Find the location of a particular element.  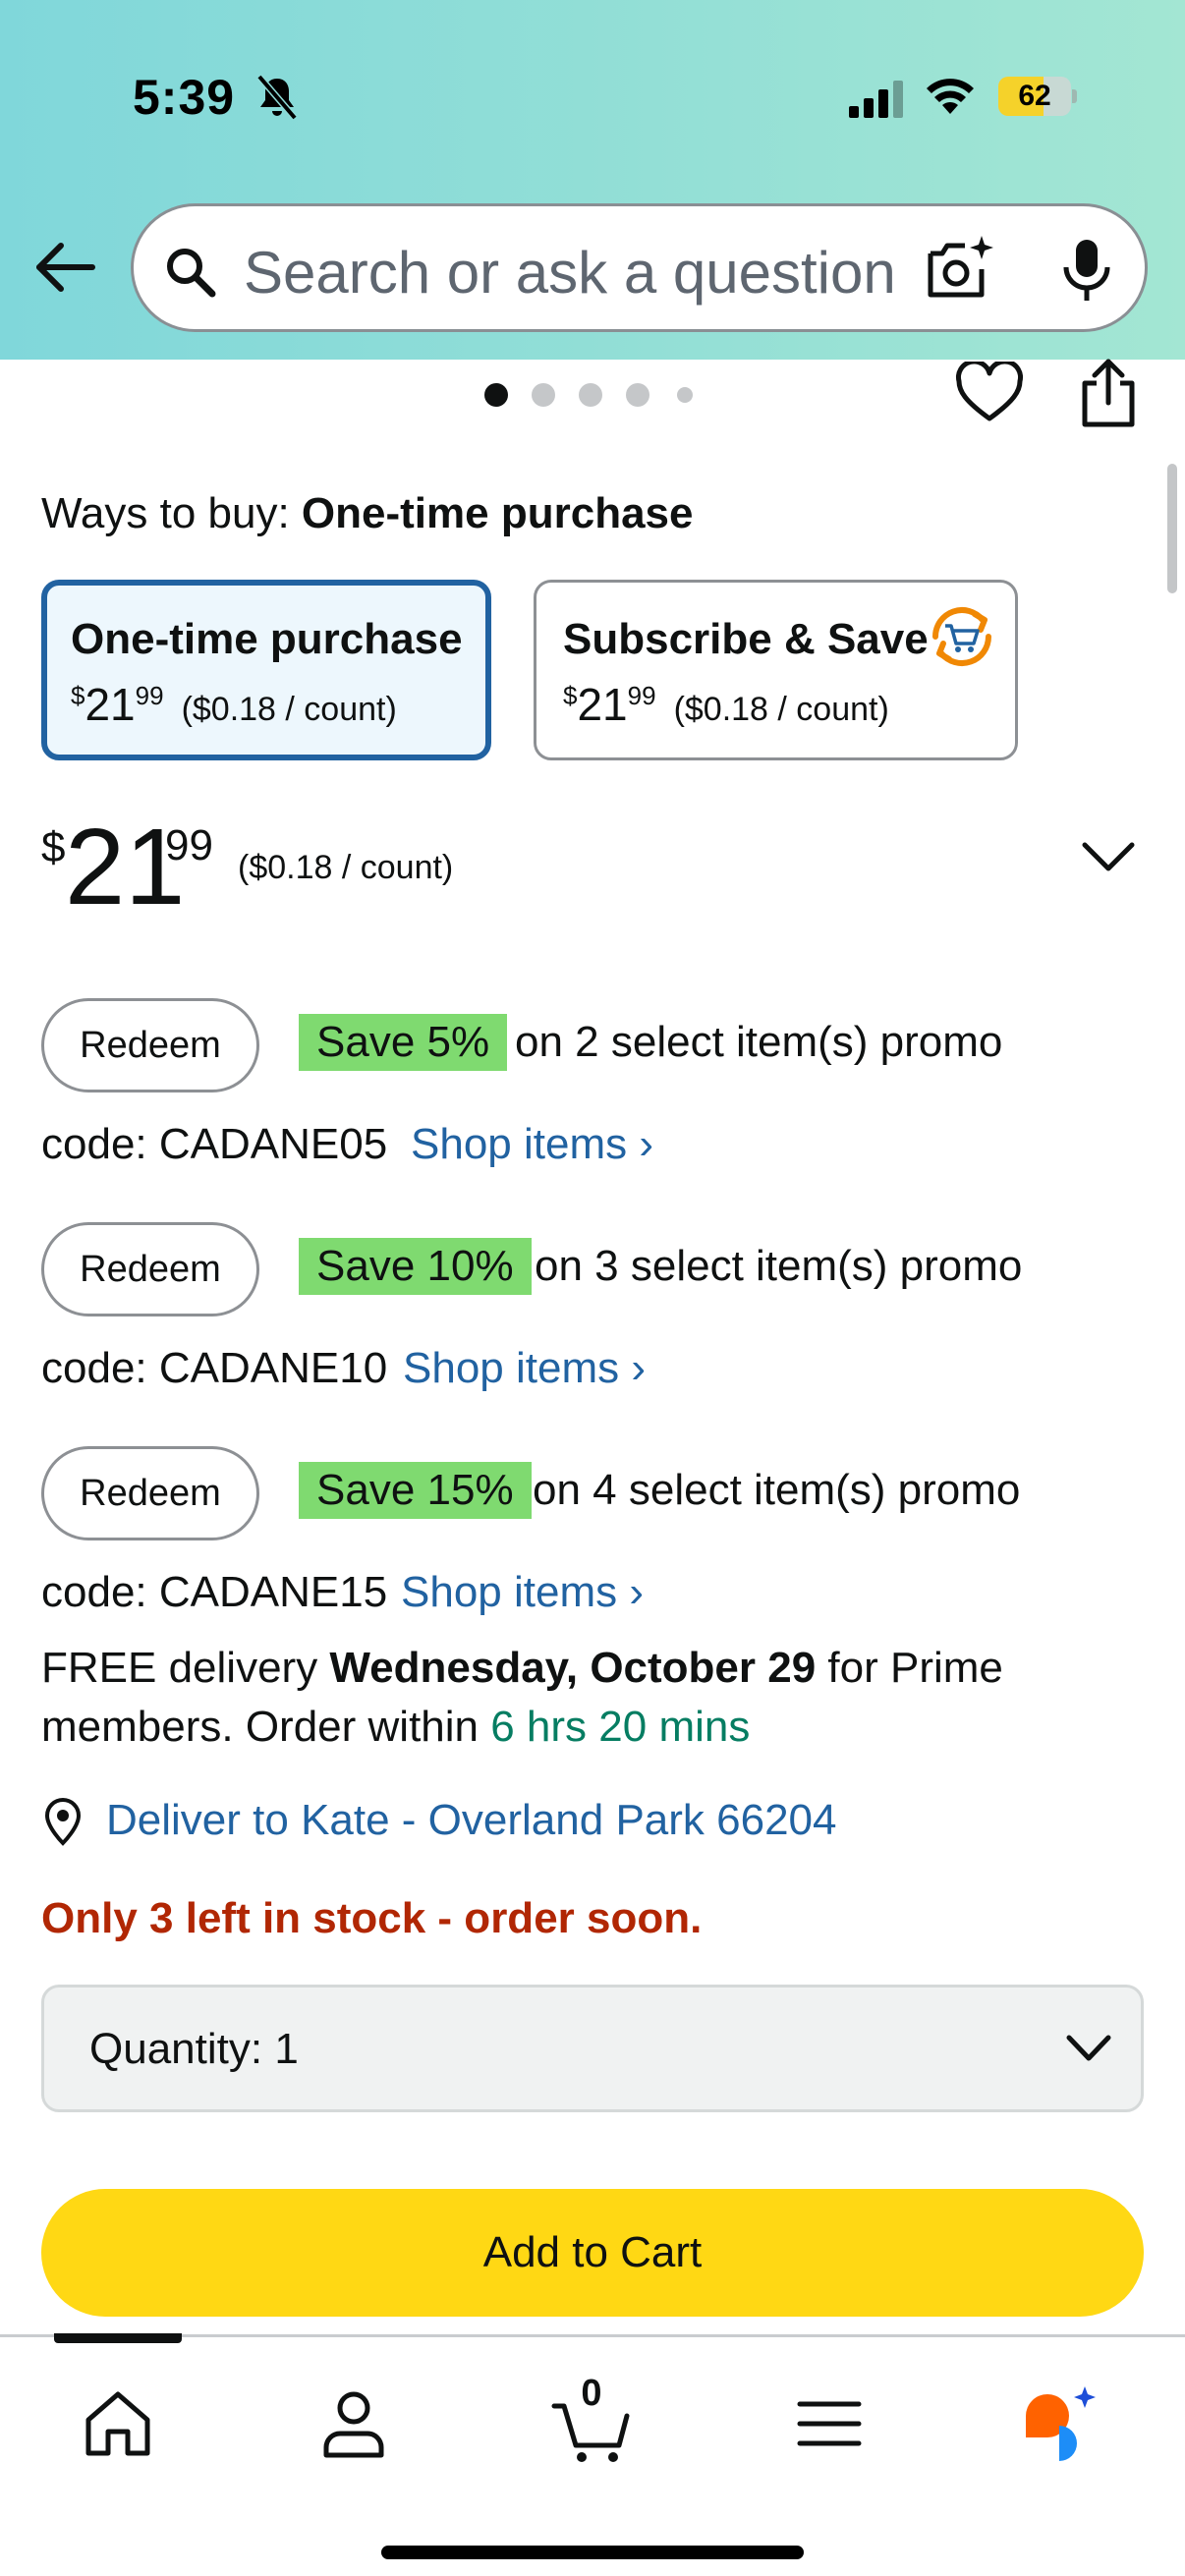

promo-code: code: CADANE05 is located at coordinates (215, 1144).